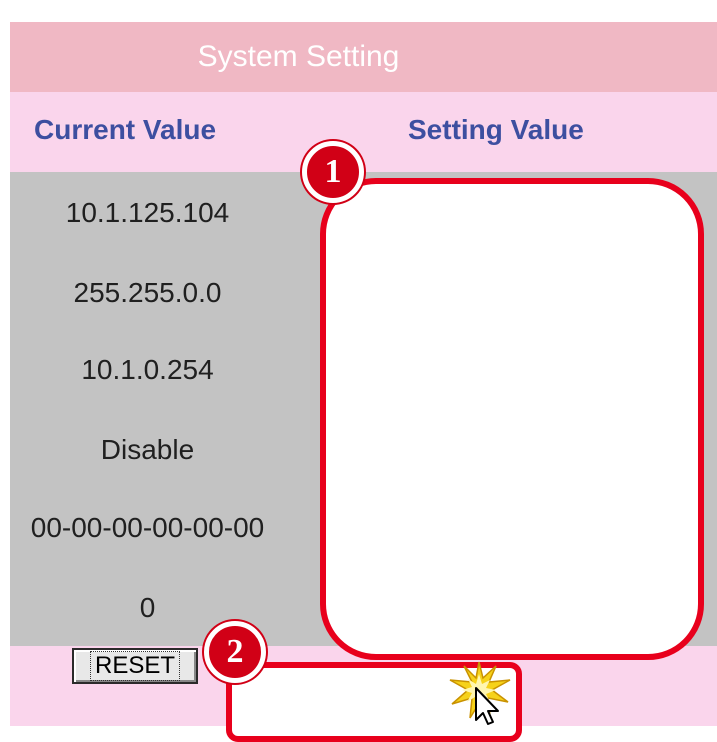  I want to click on current-dhcp: Disable, so click(147, 449).